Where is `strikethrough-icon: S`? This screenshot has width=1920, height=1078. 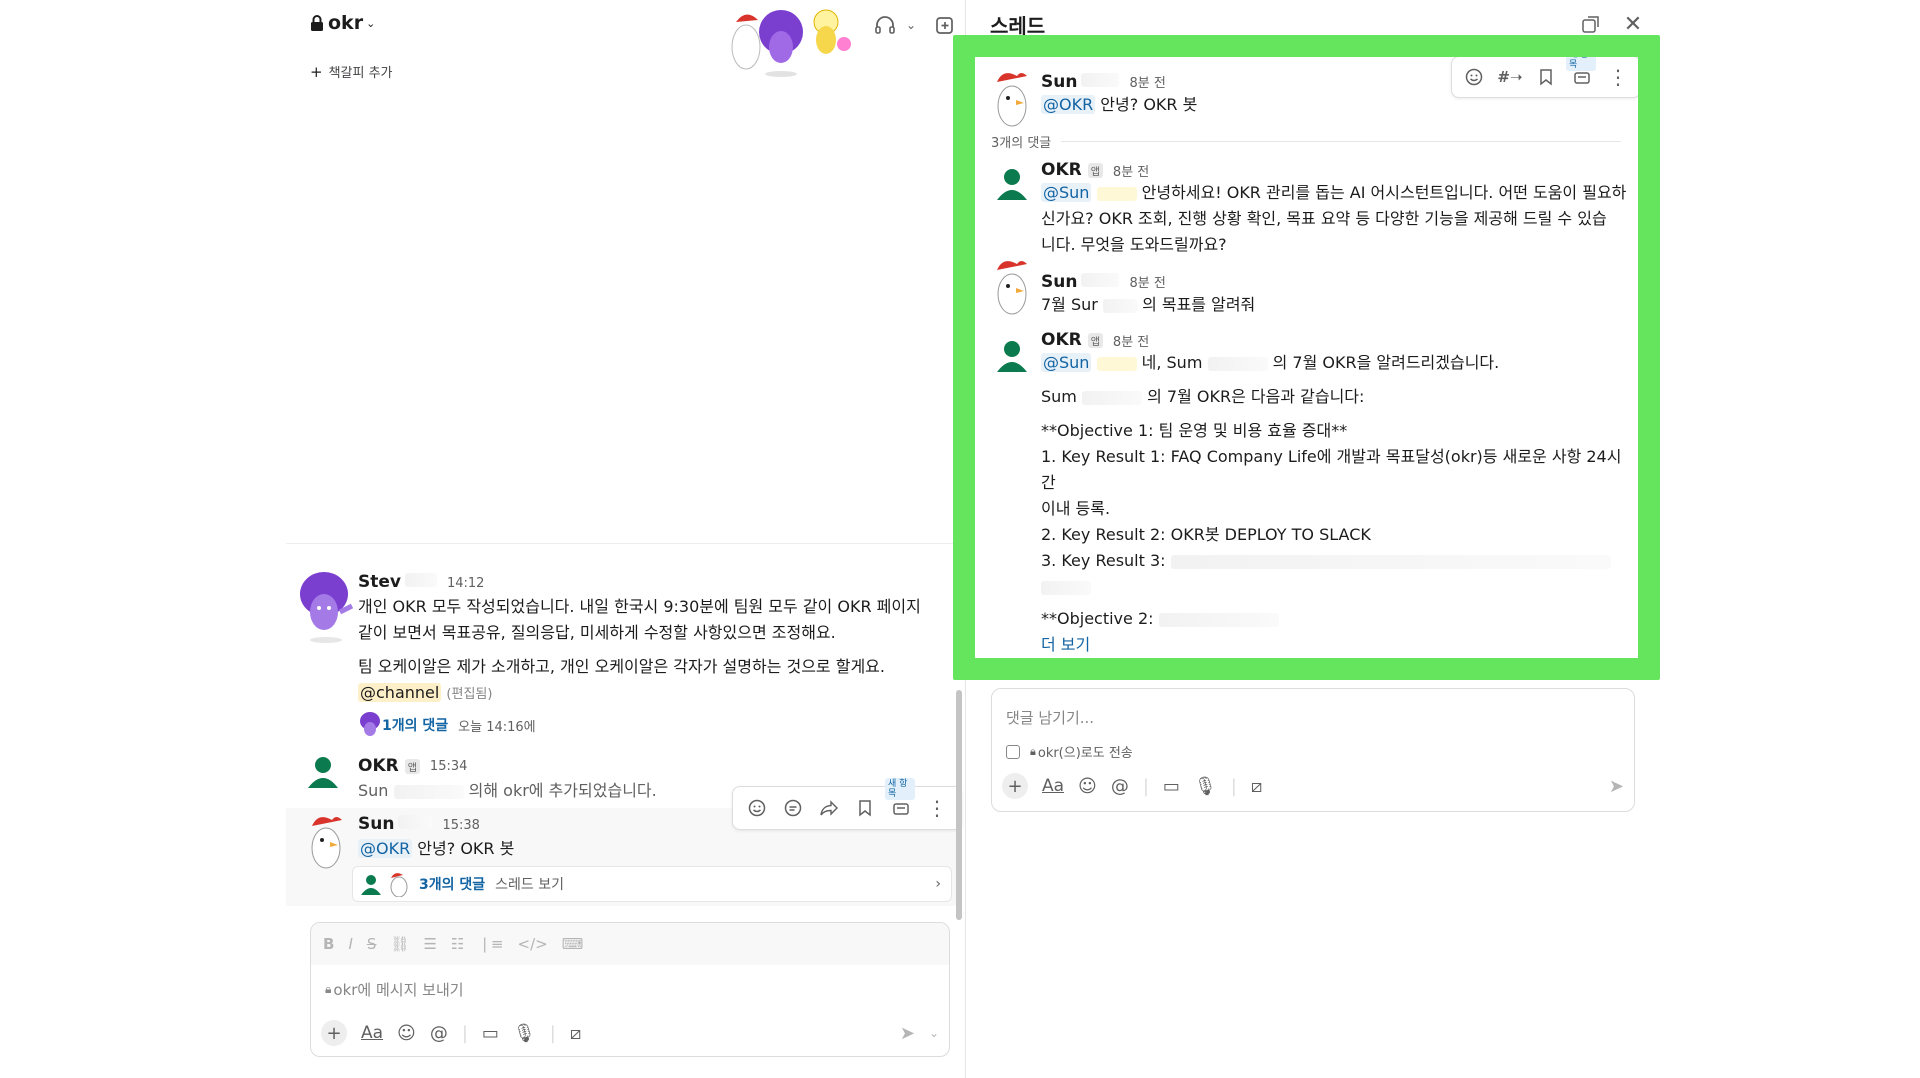
strikethrough-icon: S is located at coordinates (372, 944).